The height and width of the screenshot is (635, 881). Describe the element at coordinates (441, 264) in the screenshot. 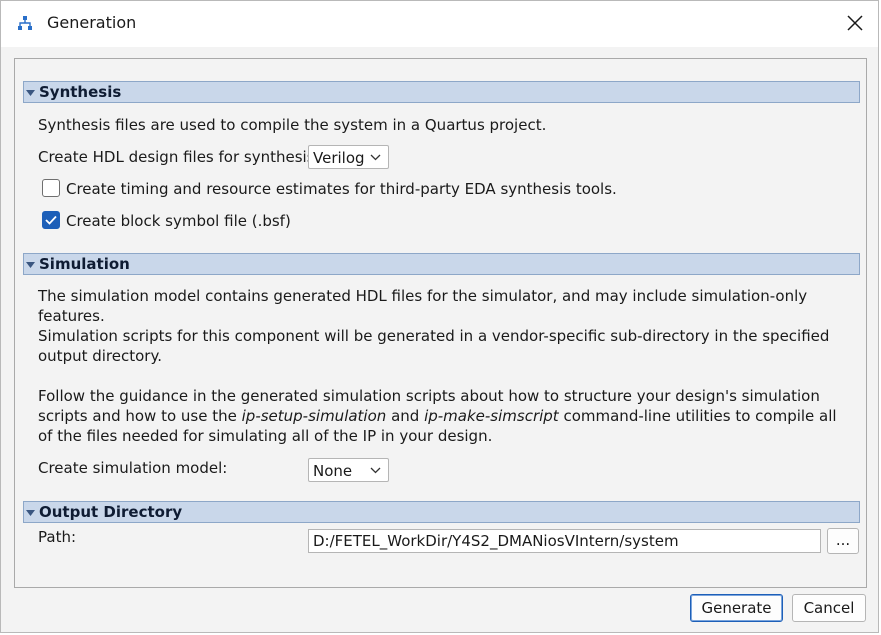

I see `simulation-section-header: Simulation` at that location.